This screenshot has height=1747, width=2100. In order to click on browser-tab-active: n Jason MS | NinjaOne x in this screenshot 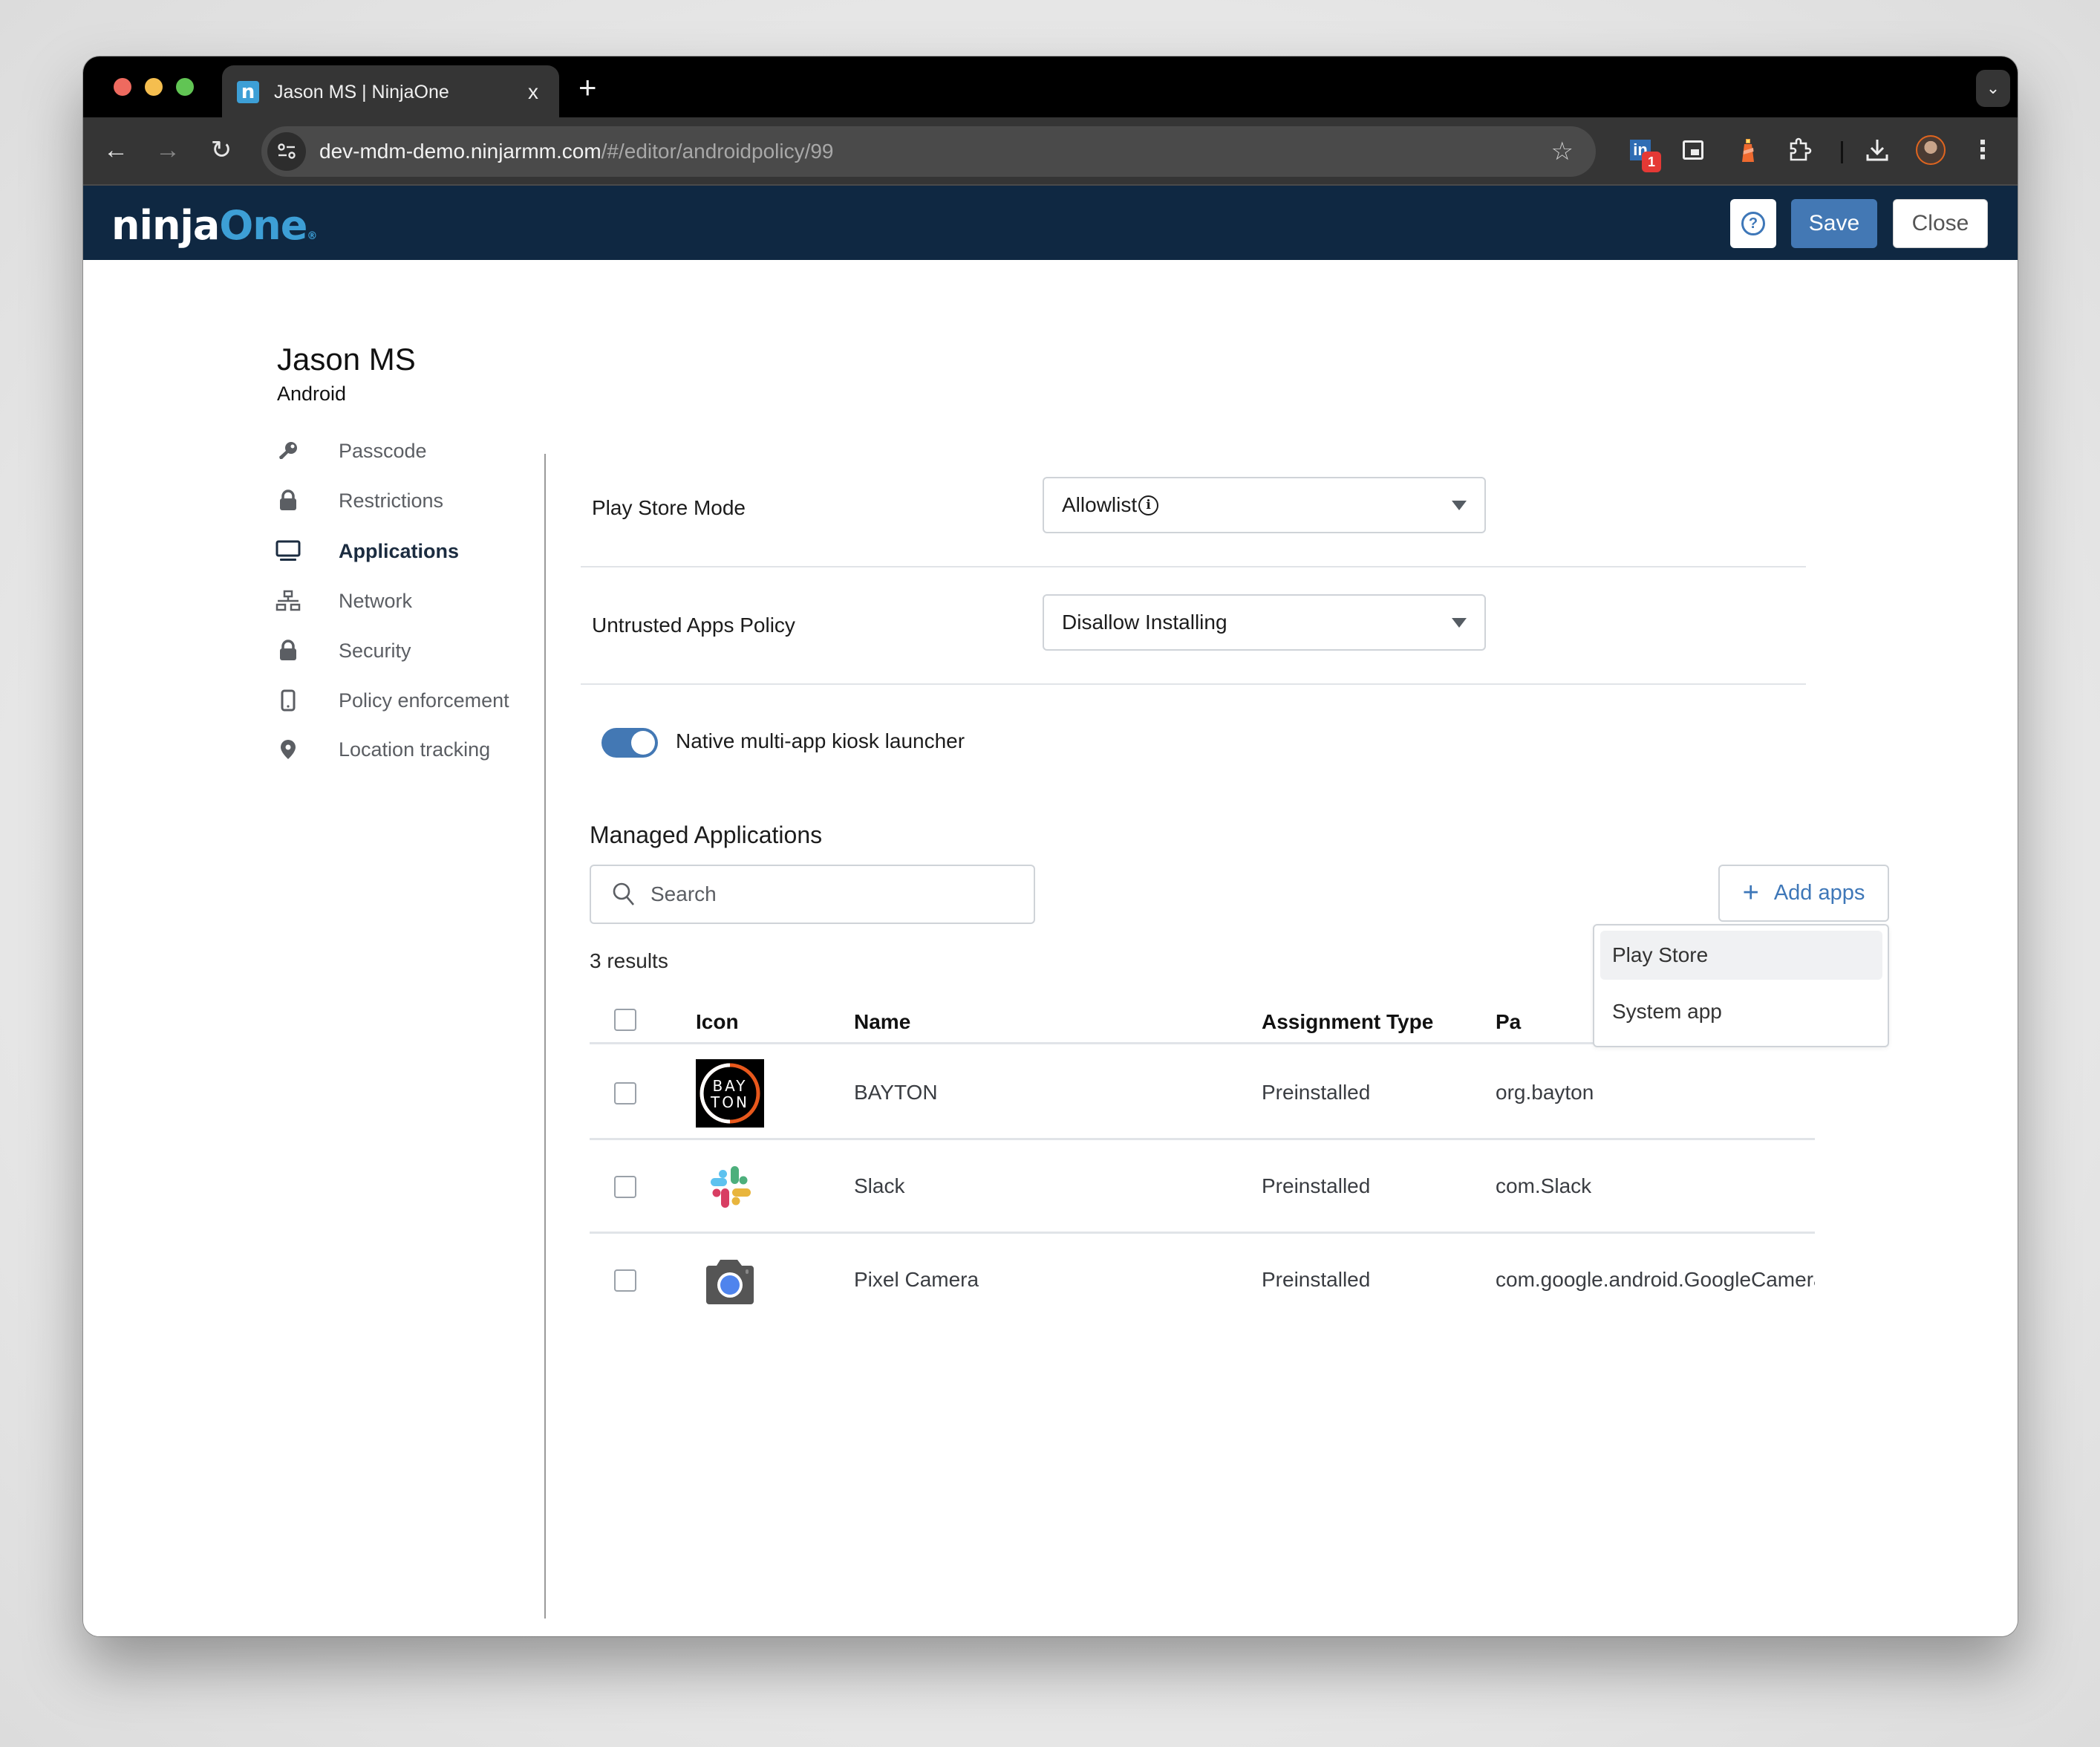, I will do `click(390, 92)`.